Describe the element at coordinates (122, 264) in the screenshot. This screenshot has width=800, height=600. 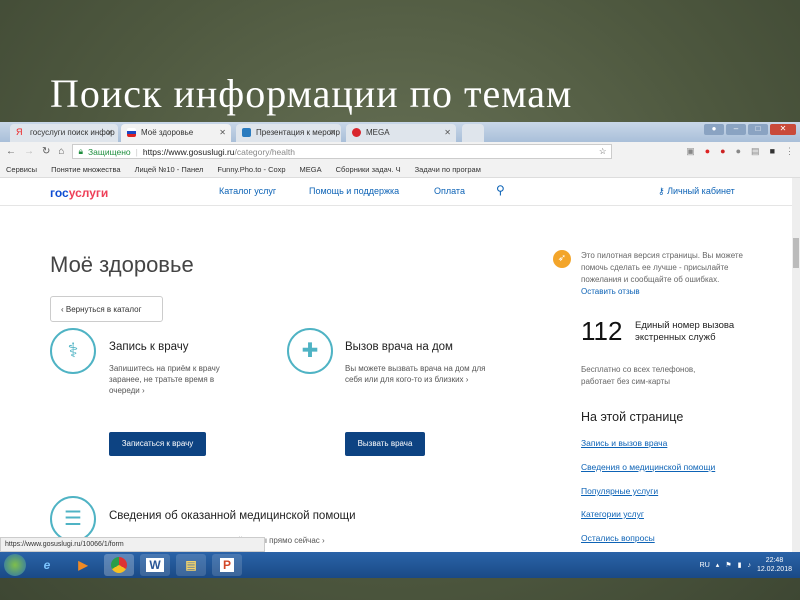
I see `page-title: Моё здоровье` at that location.